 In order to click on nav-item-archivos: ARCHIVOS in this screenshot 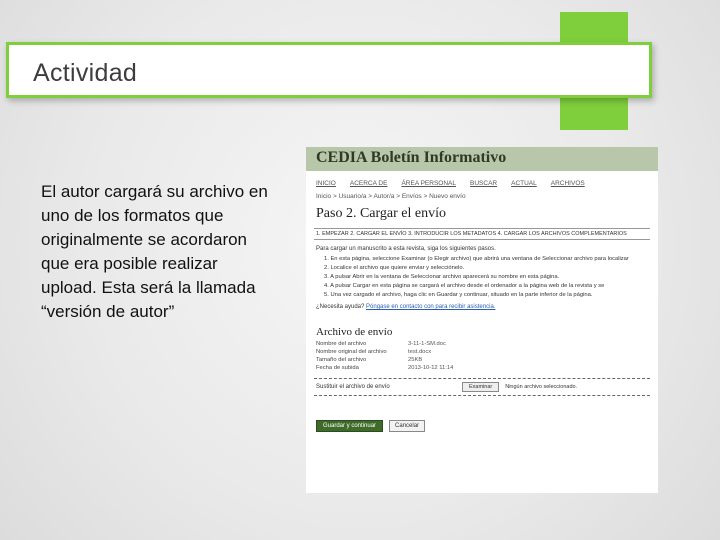, I will do `click(568, 185)`.